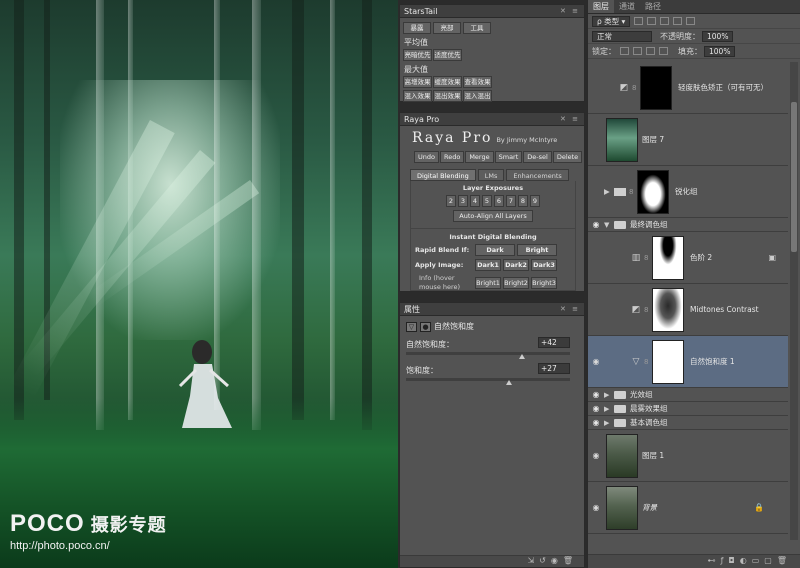 The height and width of the screenshot is (568, 800). I want to click on apply-bright3-button: Bright3, so click(544, 283).